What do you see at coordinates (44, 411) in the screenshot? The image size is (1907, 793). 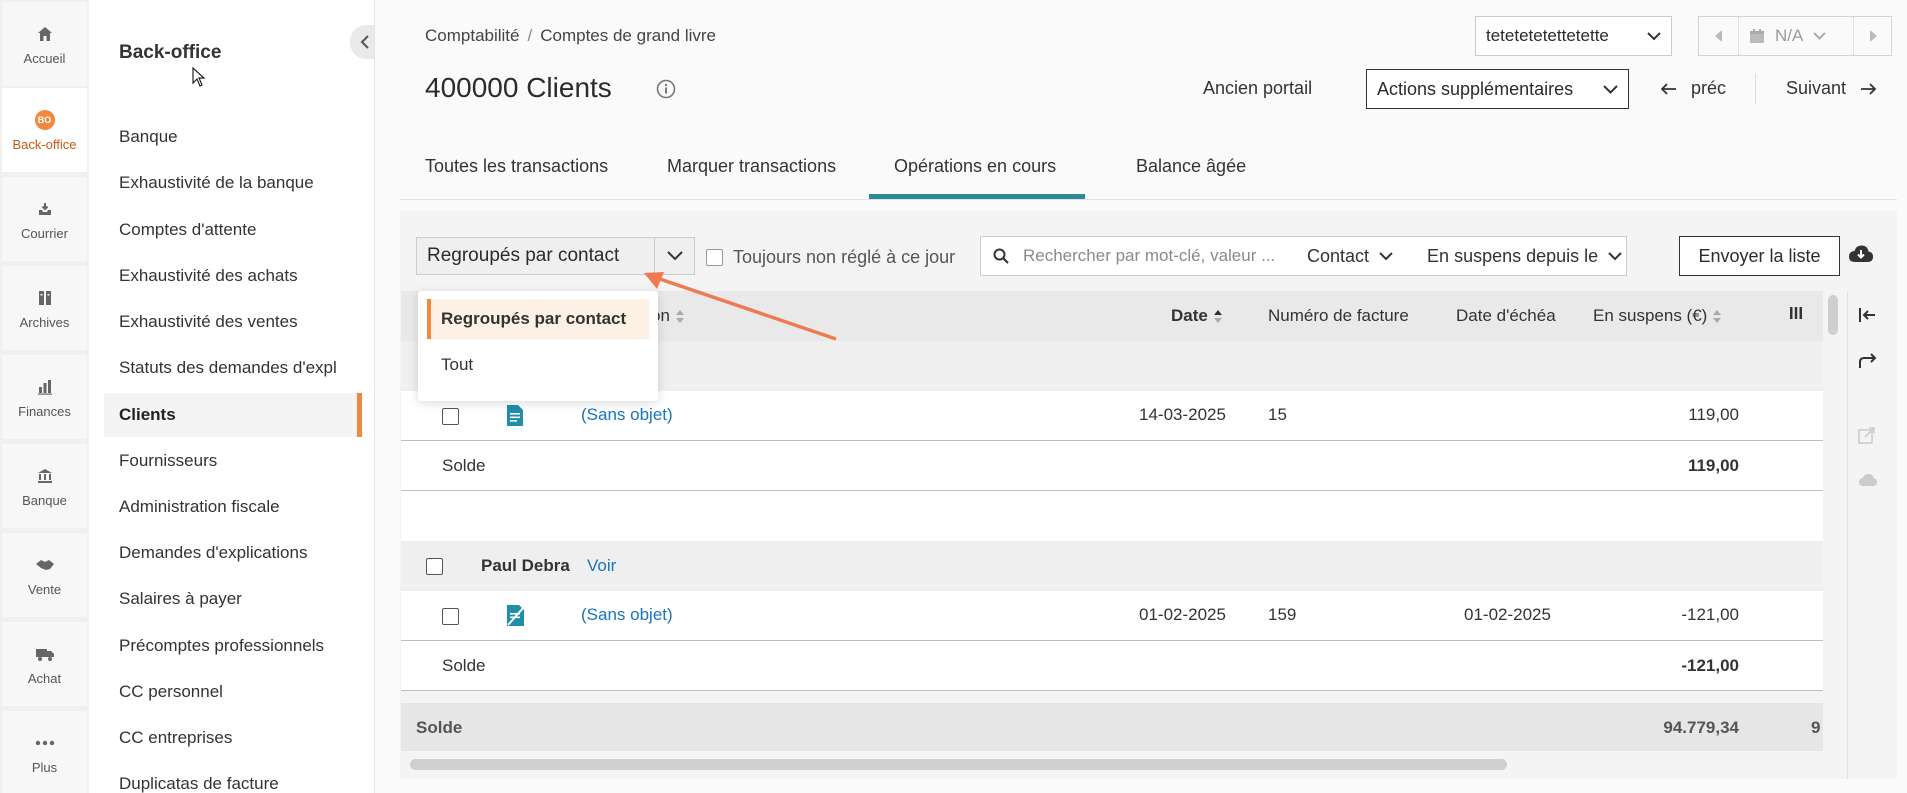 I see `rail-label: Finances` at bounding box center [44, 411].